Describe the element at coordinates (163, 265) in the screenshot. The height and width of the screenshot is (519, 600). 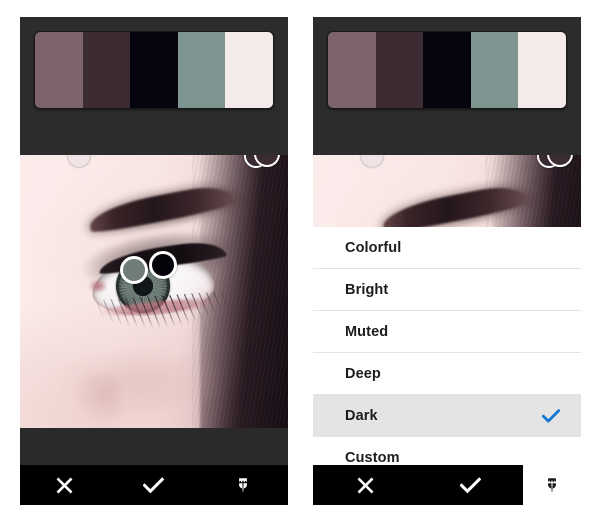
I see `sampler-handle-liner` at that location.